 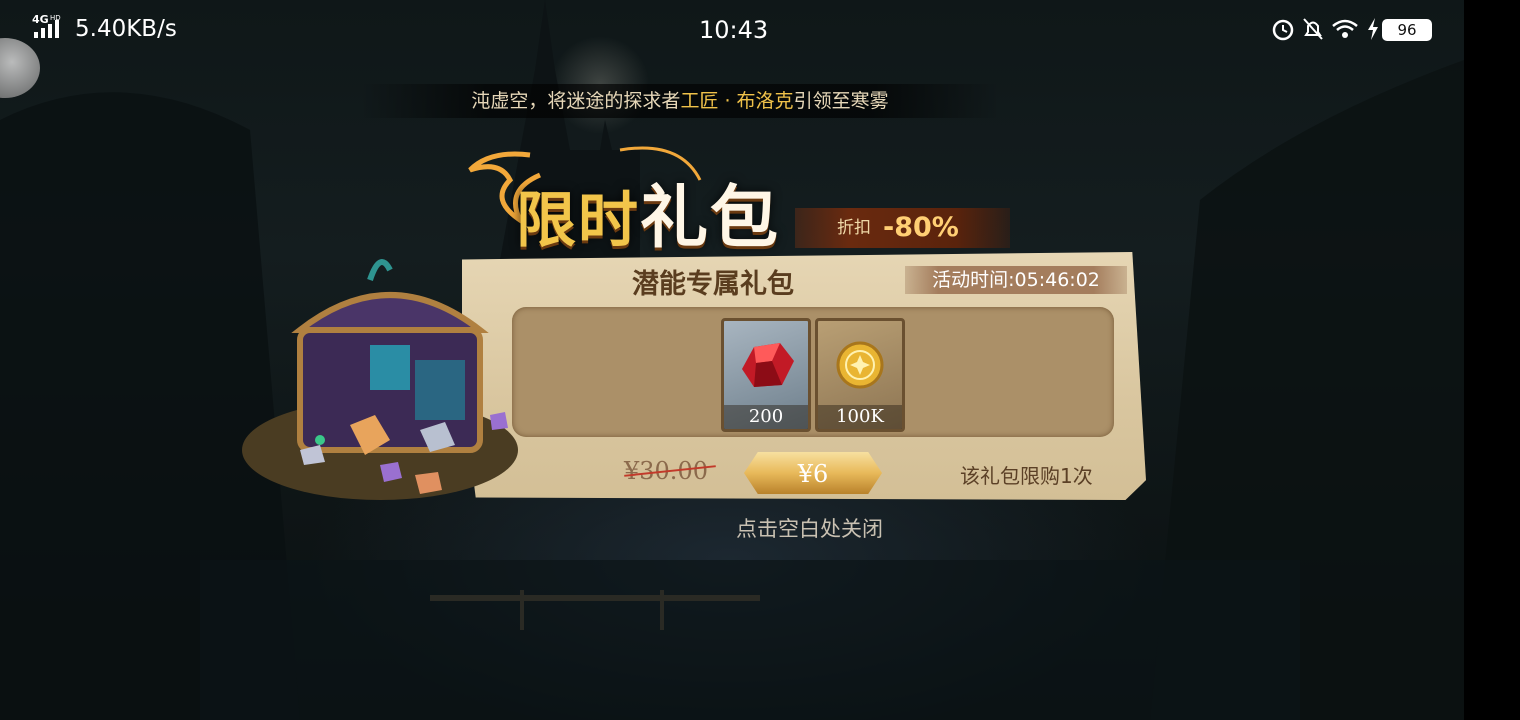 I want to click on signal-icon: 4G HD, so click(x=46, y=25).